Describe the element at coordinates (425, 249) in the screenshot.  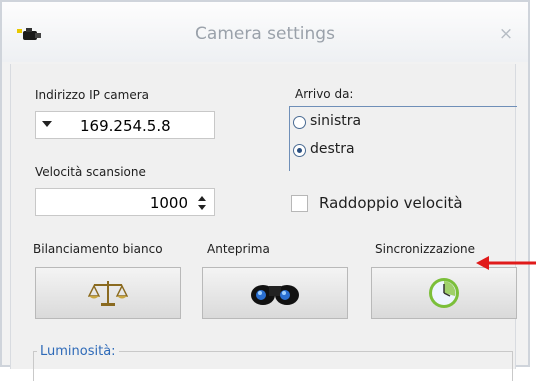
I see `sync-label: Sincronizzazione` at that location.